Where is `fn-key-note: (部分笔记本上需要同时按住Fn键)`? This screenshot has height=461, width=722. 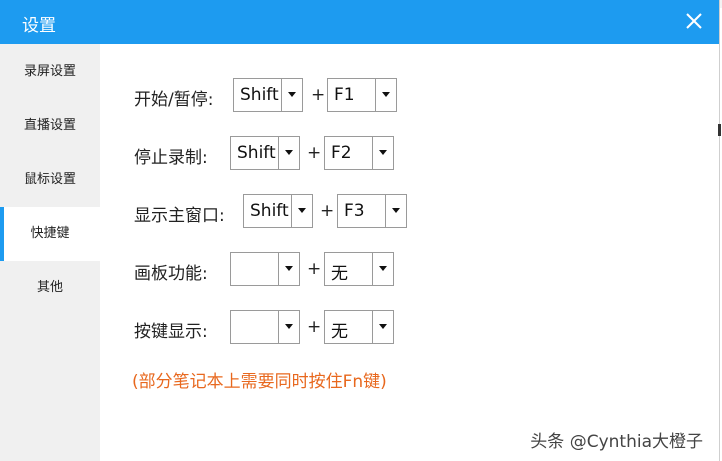
fn-key-note: (部分笔记本上需要同时按住Fn键) is located at coordinates (259, 382).